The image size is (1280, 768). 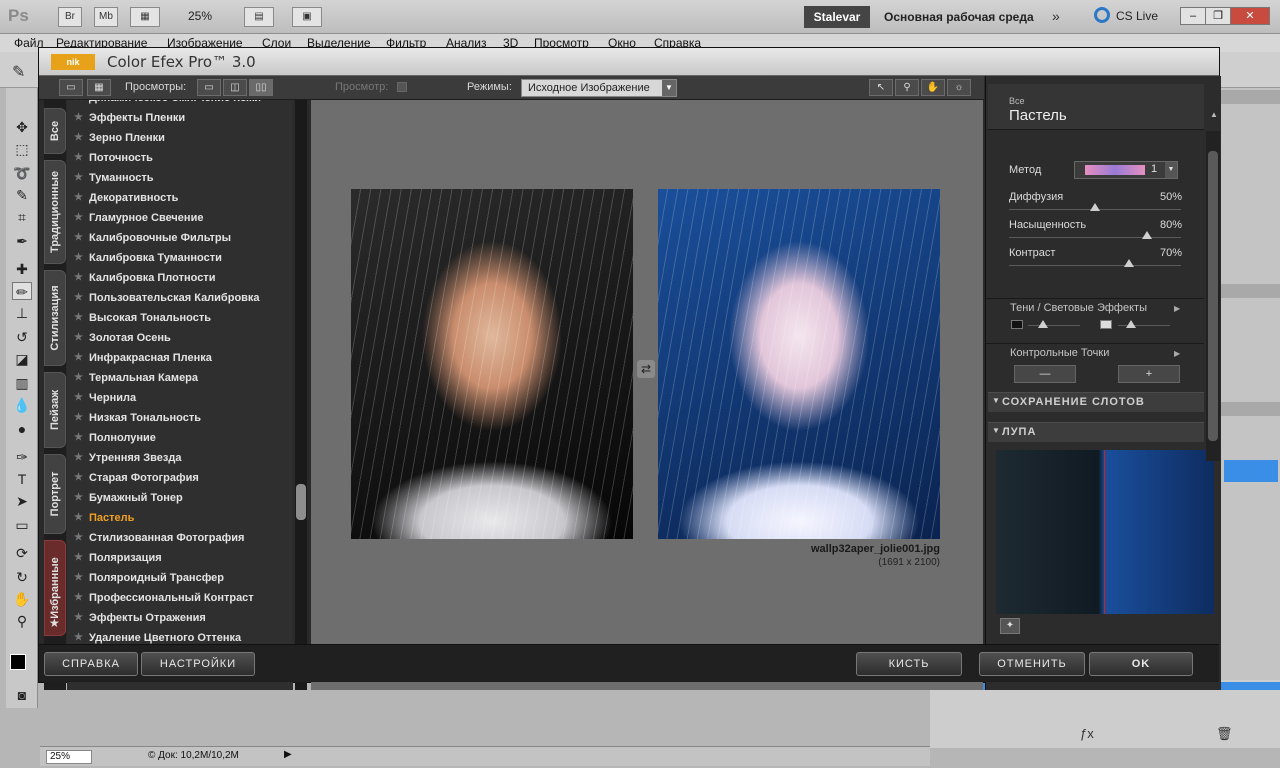 What do you see at coordinates (22, 457) in the screenshot?
I see `pen-tool-icon: ✑` at bounding box center [22, 457].